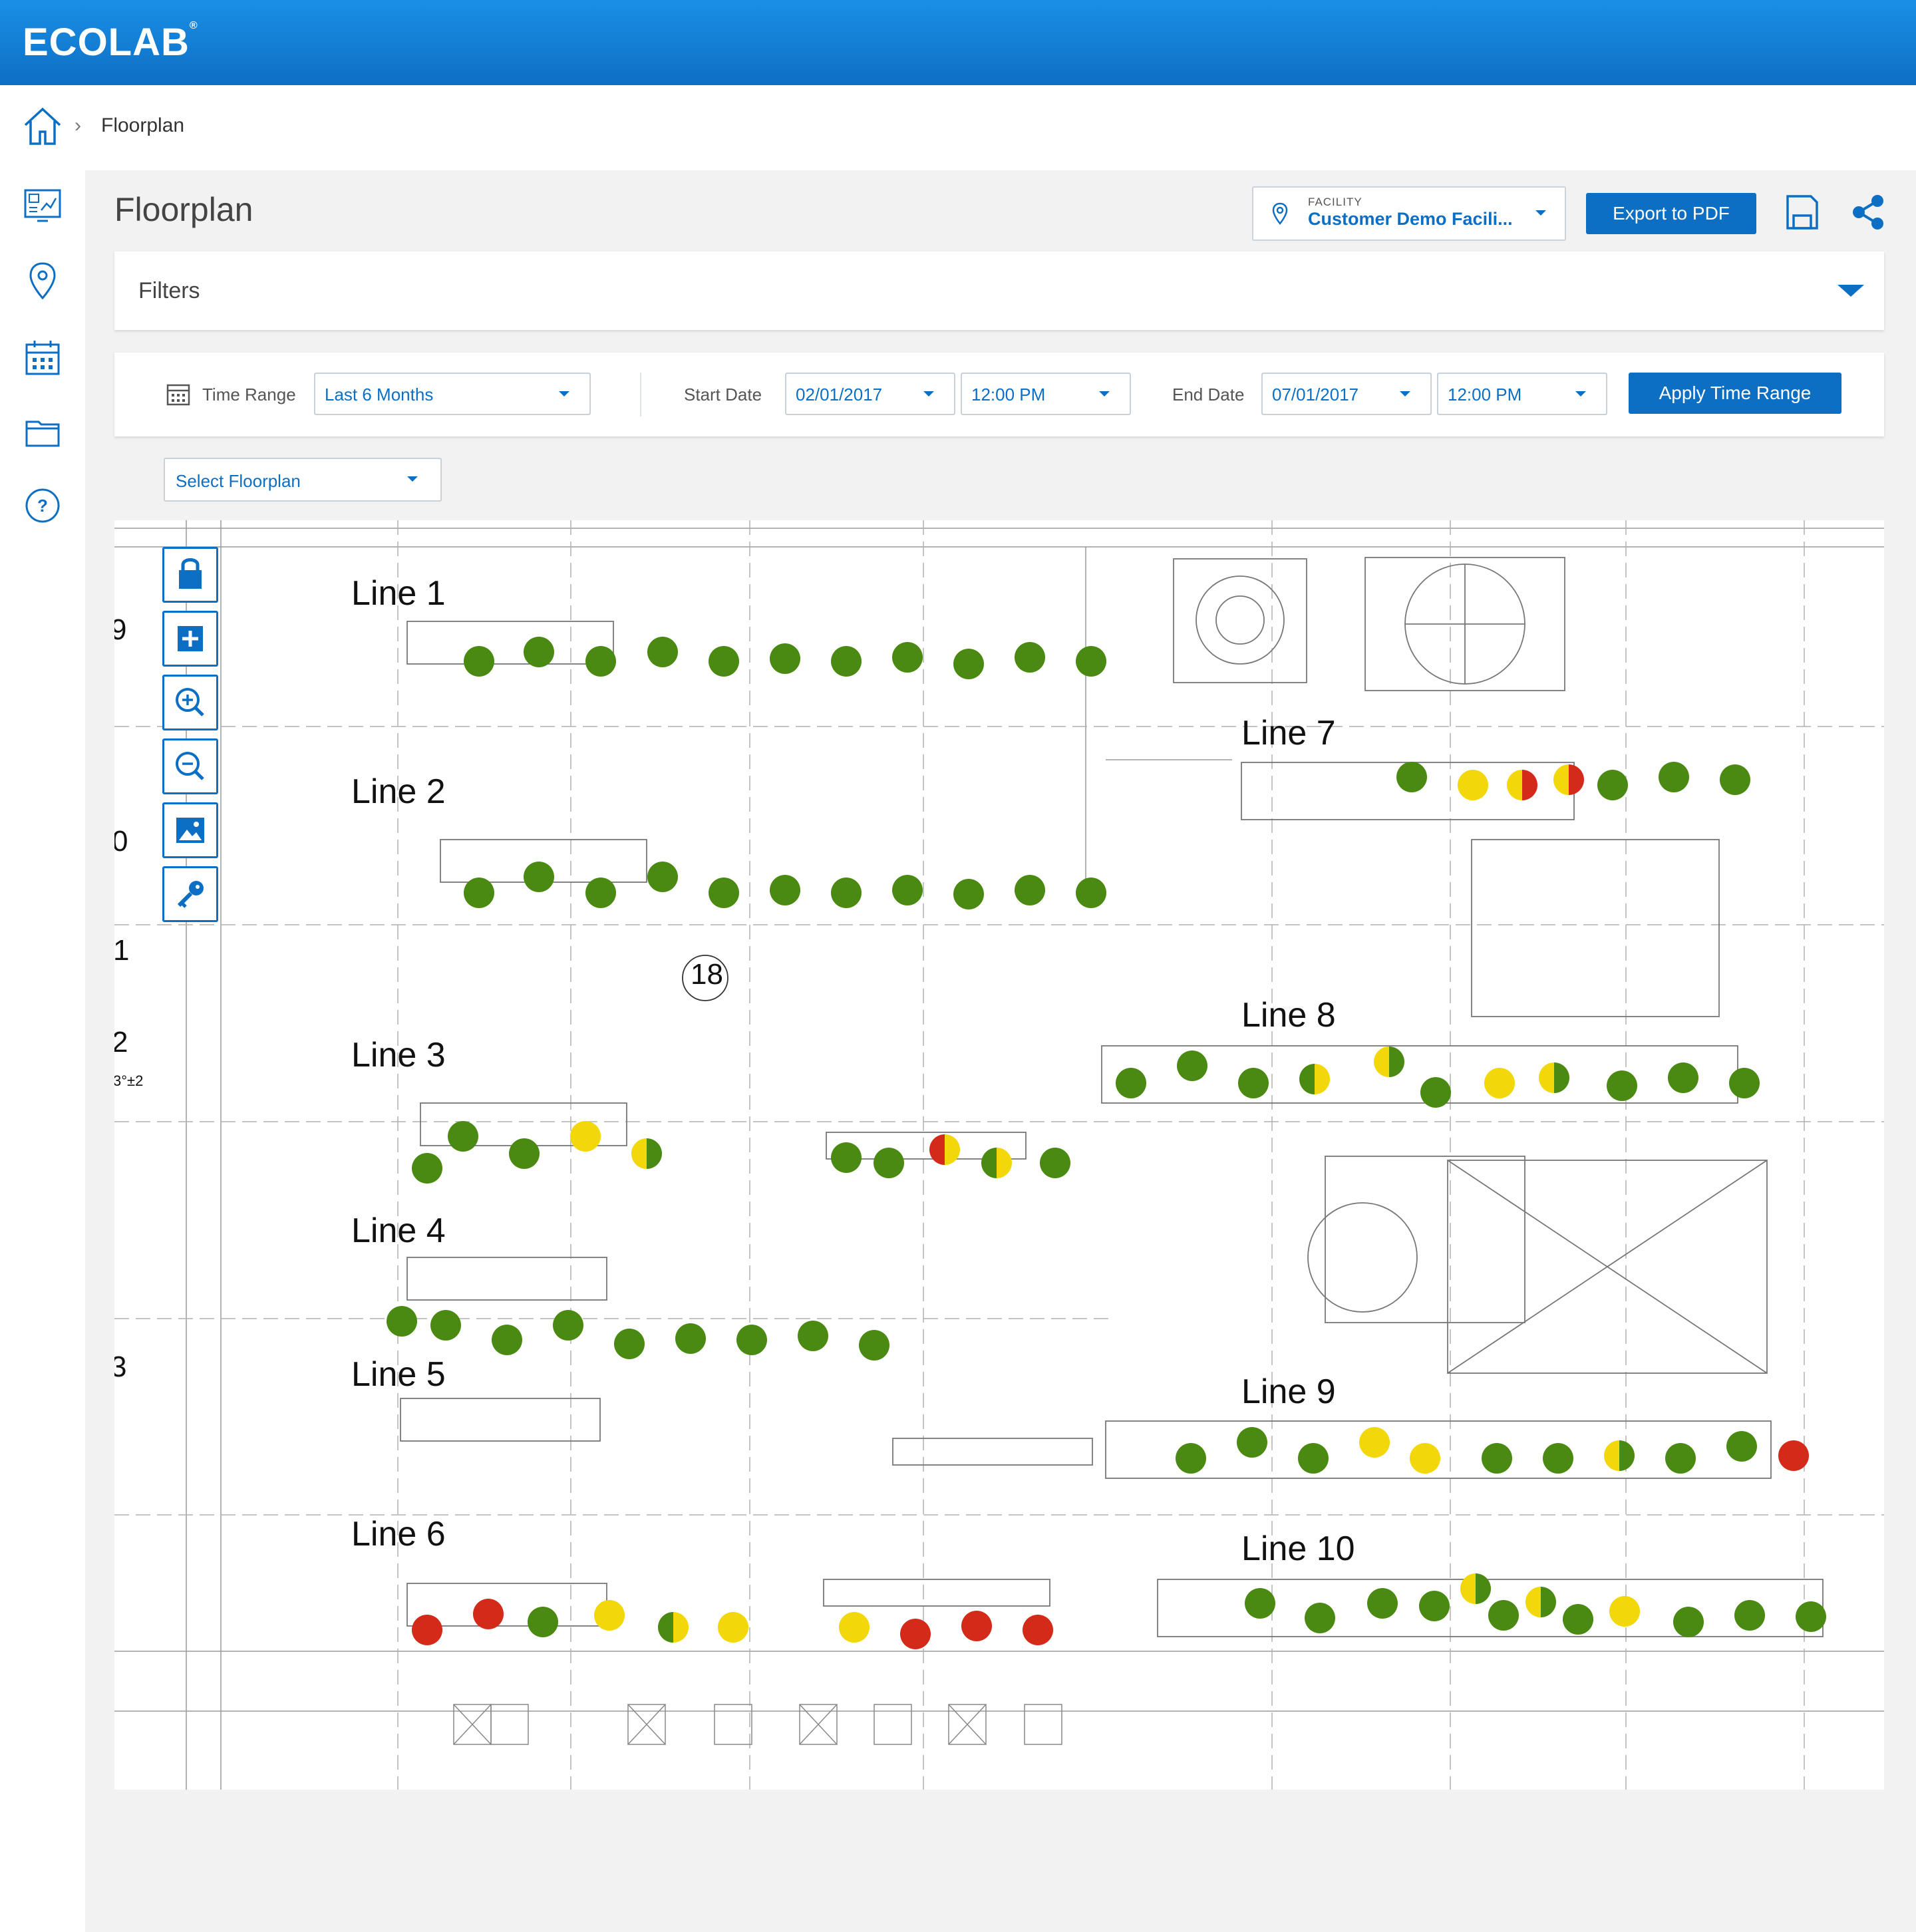  I want to click on zoom-out-button, so click(190, 766).